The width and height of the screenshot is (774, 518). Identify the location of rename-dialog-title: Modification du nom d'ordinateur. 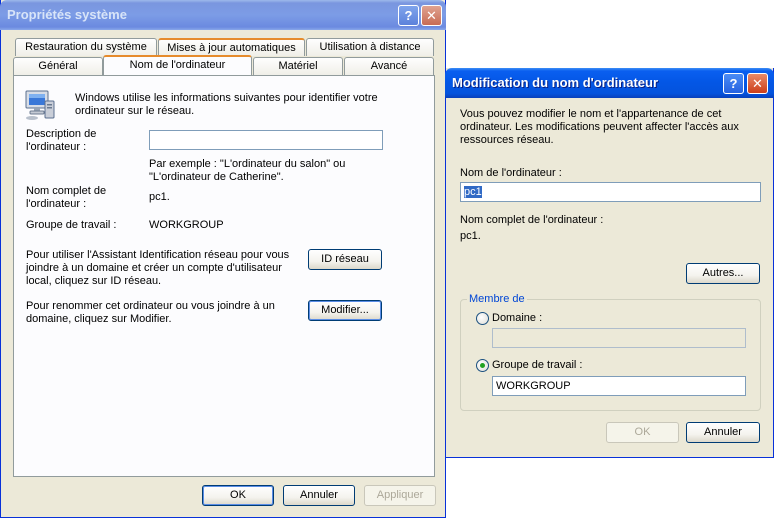
(555, 82).